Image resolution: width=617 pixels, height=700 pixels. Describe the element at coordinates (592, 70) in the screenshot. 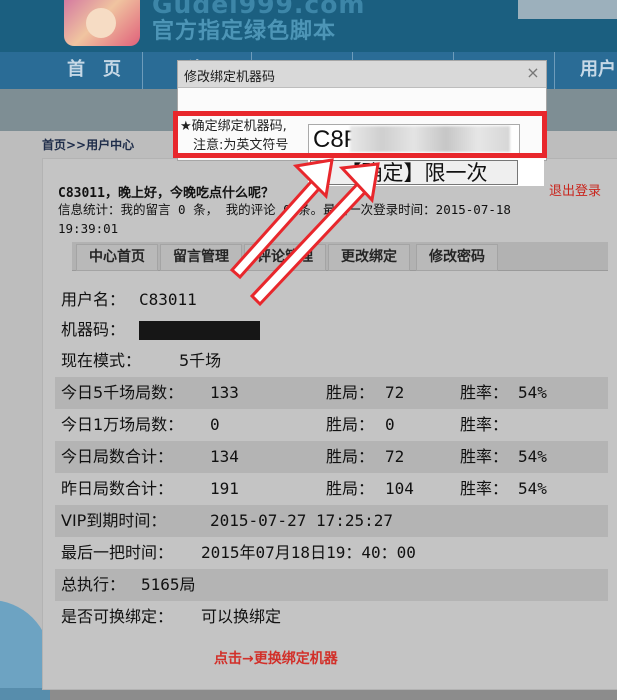

I see `nav-user: 用户` at that location.